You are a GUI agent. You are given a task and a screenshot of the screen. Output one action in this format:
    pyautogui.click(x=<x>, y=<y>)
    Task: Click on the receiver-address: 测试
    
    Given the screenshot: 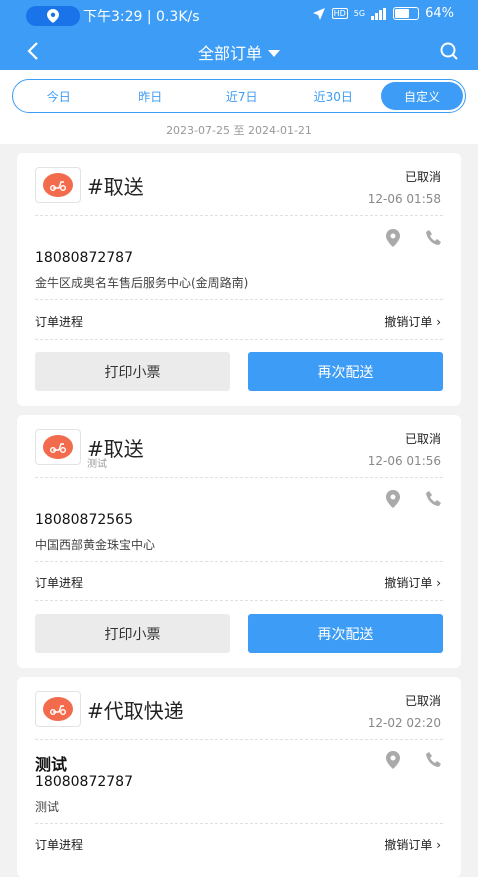 What is the action you would take?
    pyautogui.click(x=47, y=807)
    